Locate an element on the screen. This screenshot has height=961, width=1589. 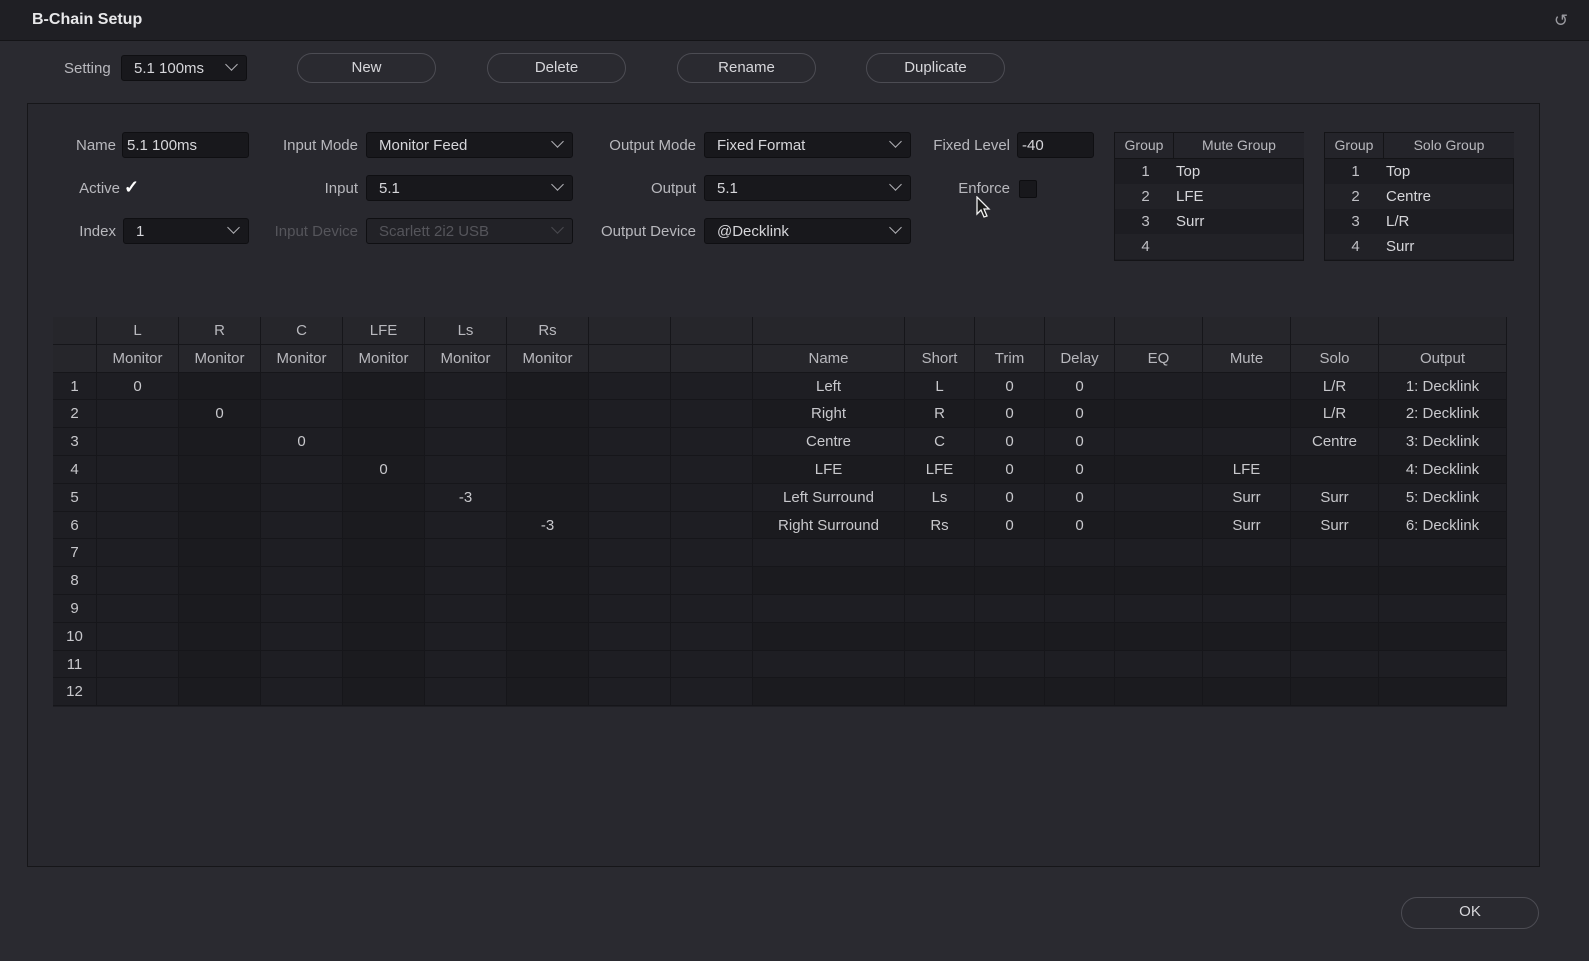
output-select: 5.1 is located at coordinates (807, 188).